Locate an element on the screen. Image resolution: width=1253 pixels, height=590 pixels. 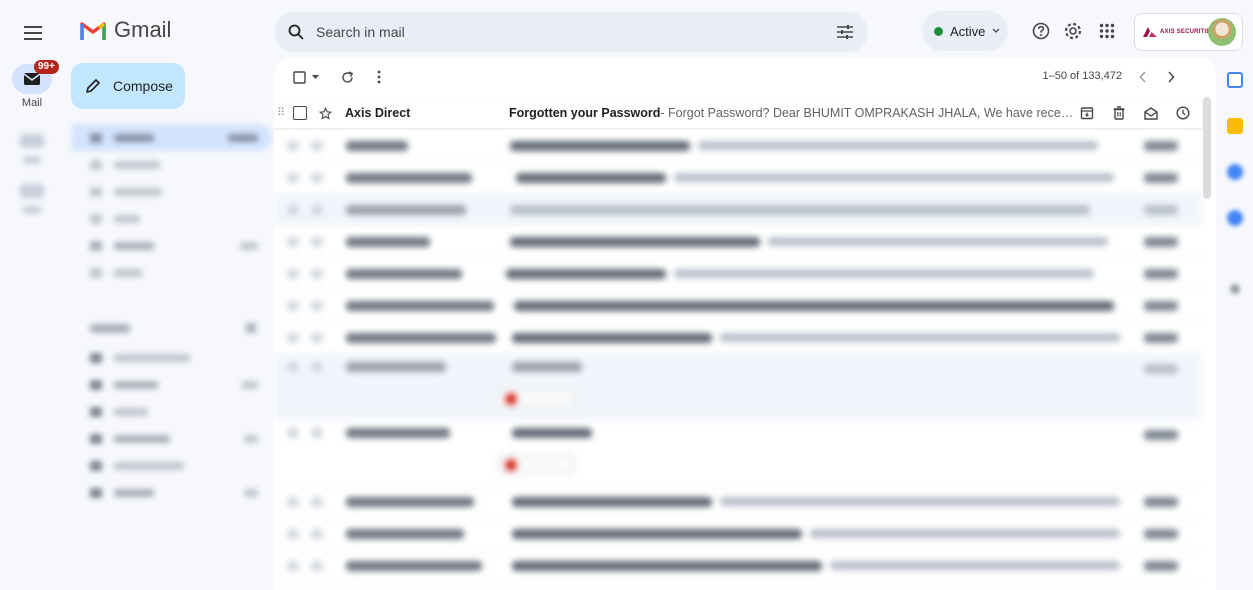
left-rail: 99+ Mail is located at coordinates (32, 295).